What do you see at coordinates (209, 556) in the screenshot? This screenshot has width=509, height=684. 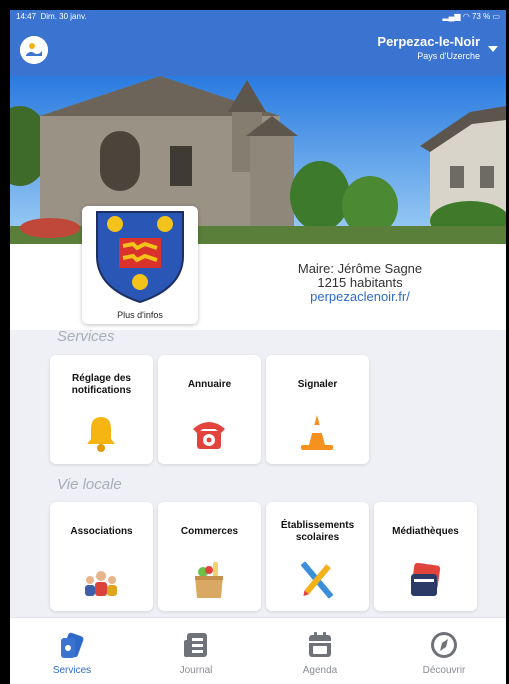 I see `tile-shops: Commerces` at bounding box center [209, 556].